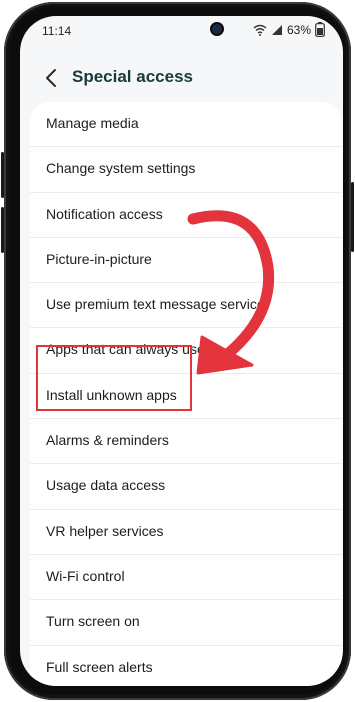 This screenshot has height=702, width=355. Describe the element at coordinates (85, 575) in the screenshot. I see `list-item-label: Wi-Fi control` at that location.